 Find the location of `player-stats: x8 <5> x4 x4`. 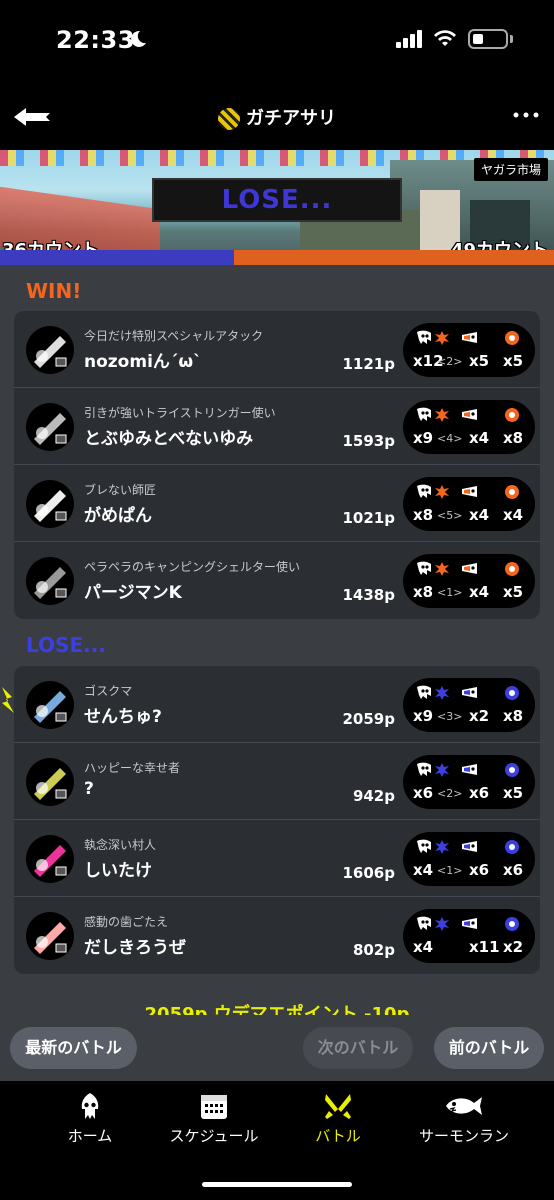

player-stats: x8 <5> x4 x4 is located at coordinates (469, 504).